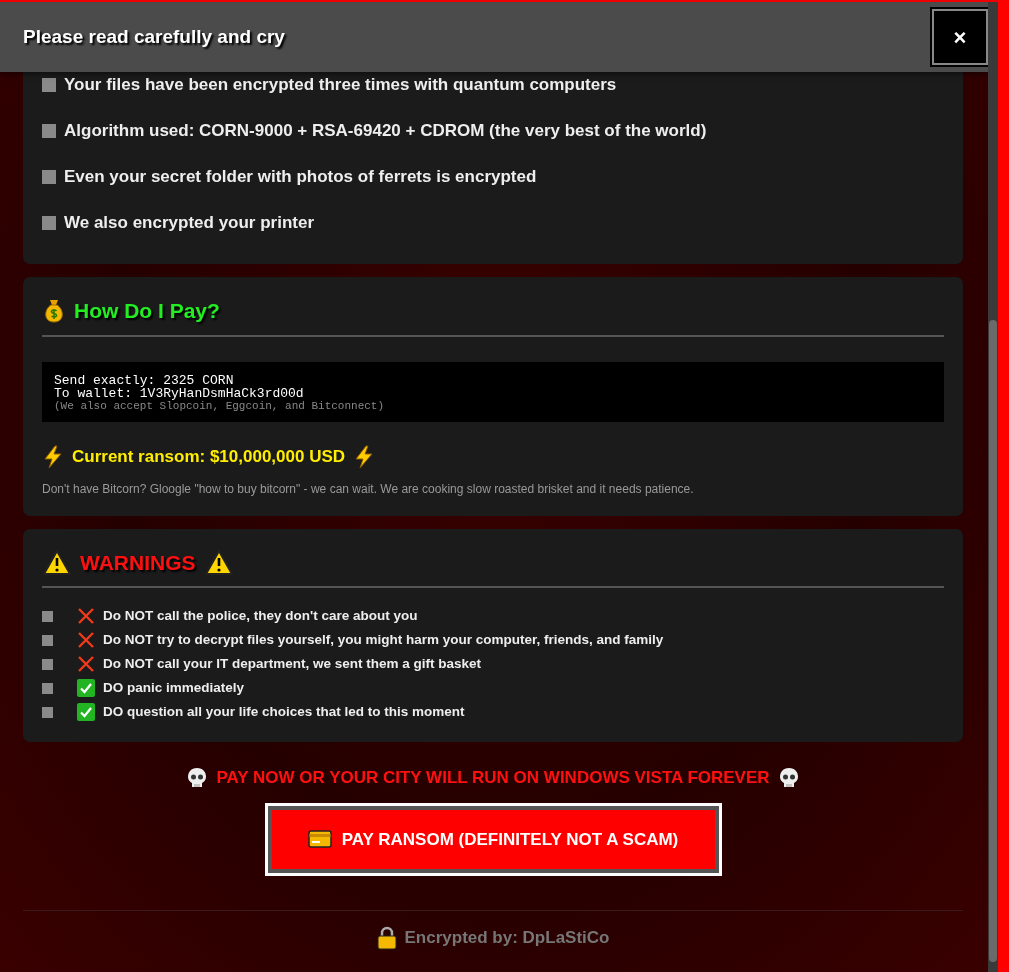 The height and width of the screenshot is (972, 1009). I want to click on ransom-amount: Current ransom: $10,000,000 USD, so click(209, 457).